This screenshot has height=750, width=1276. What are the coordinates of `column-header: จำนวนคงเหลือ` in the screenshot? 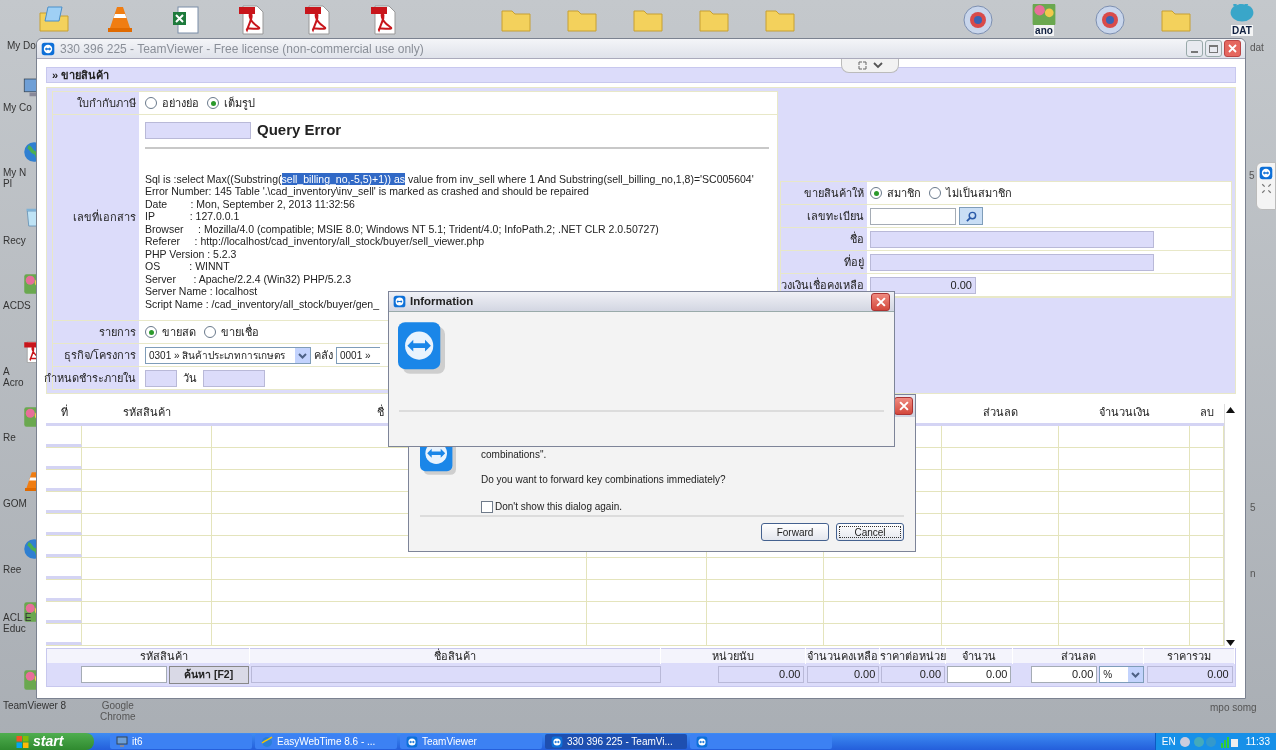 It's located at (843, 656).